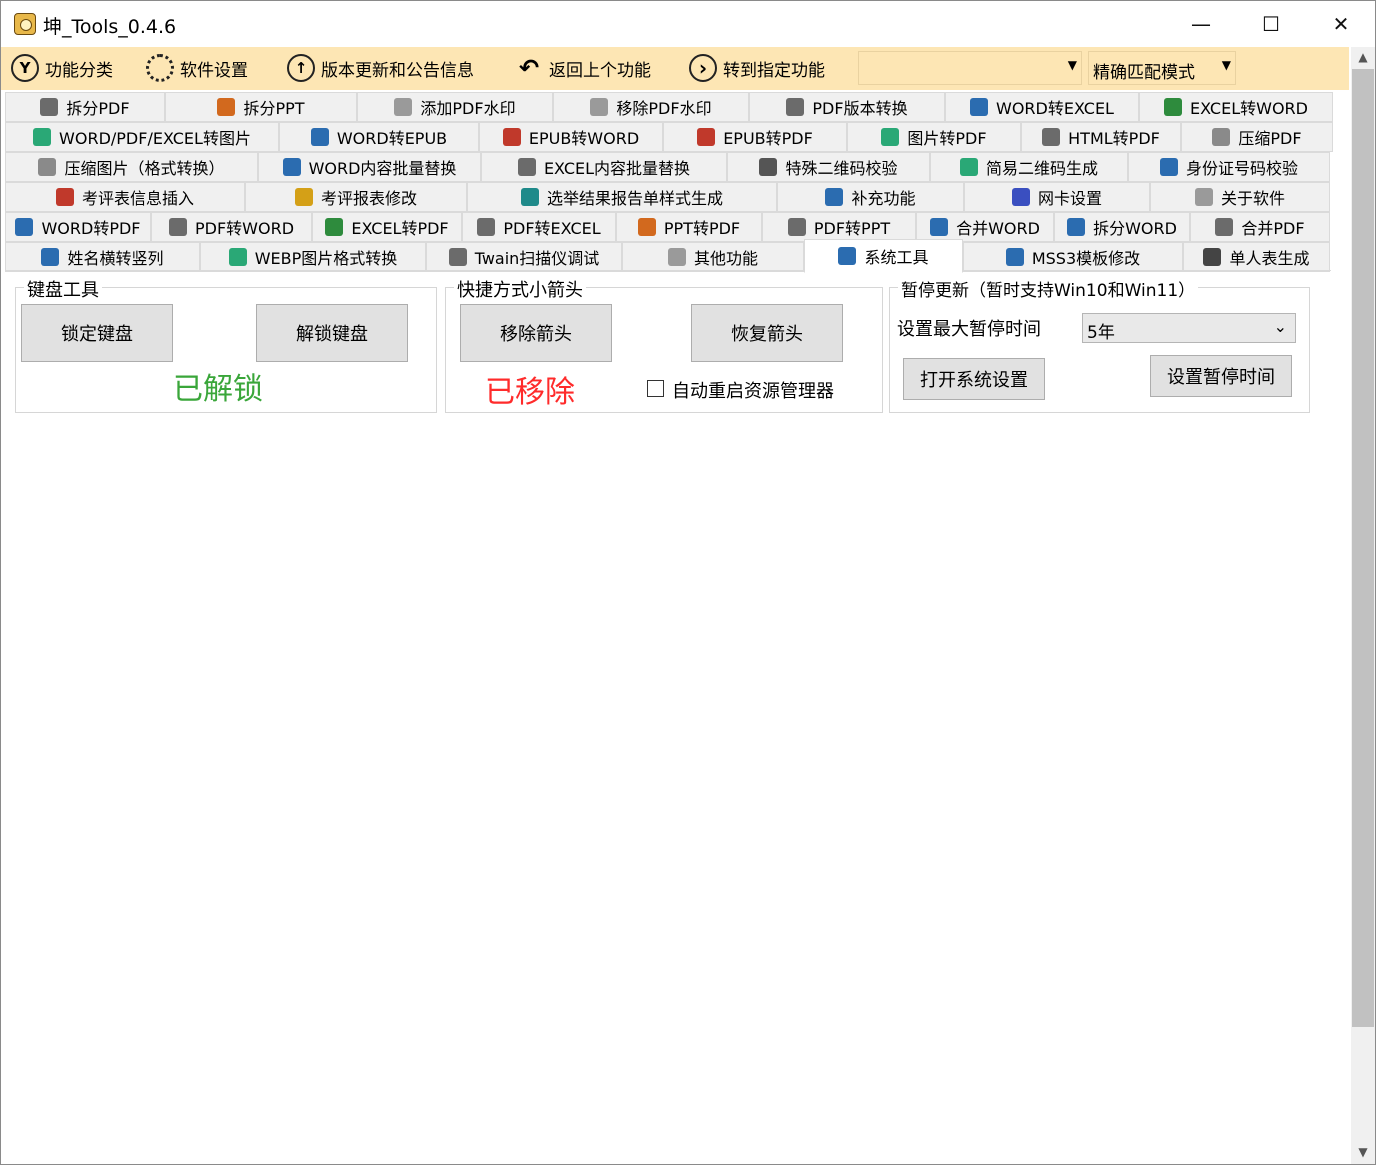 The width and height of the screenshot is (1376, 1165). Describe the element at coordinates (839, 227) in the screenshot. I see `tab-4-5: PDF转PPT` at that location.